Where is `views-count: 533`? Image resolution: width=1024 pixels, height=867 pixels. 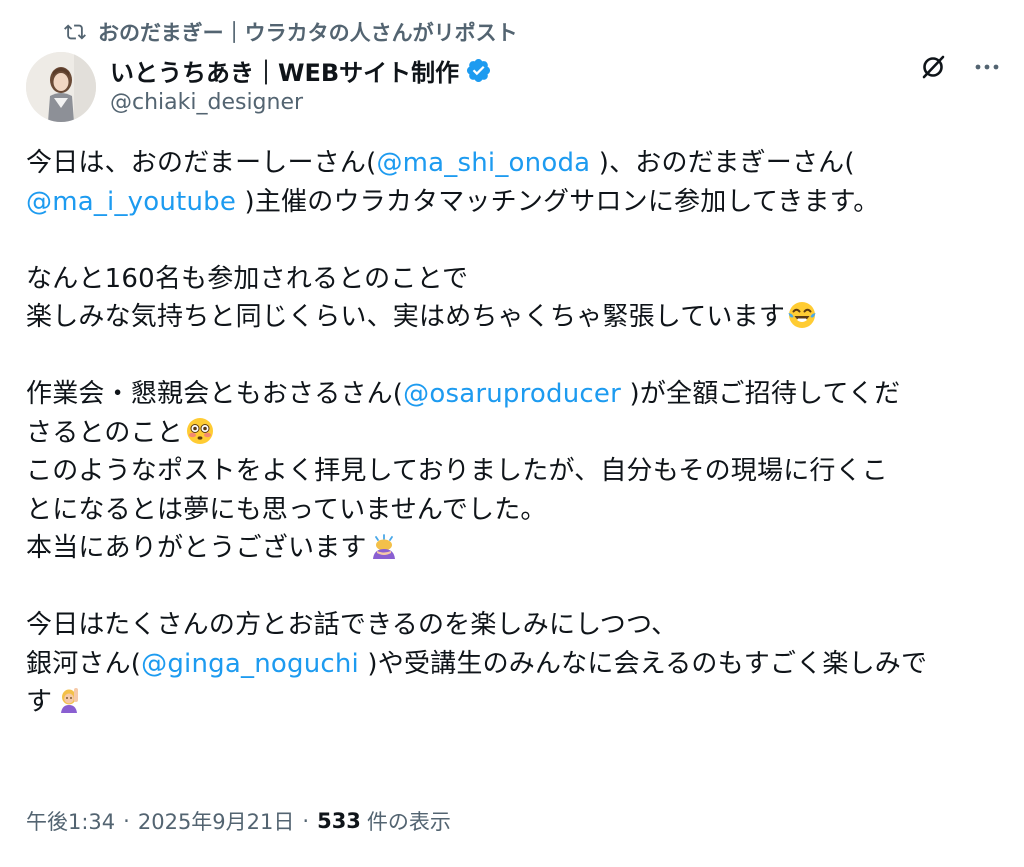 views-count: 533 is located at coordinates (339, 821).